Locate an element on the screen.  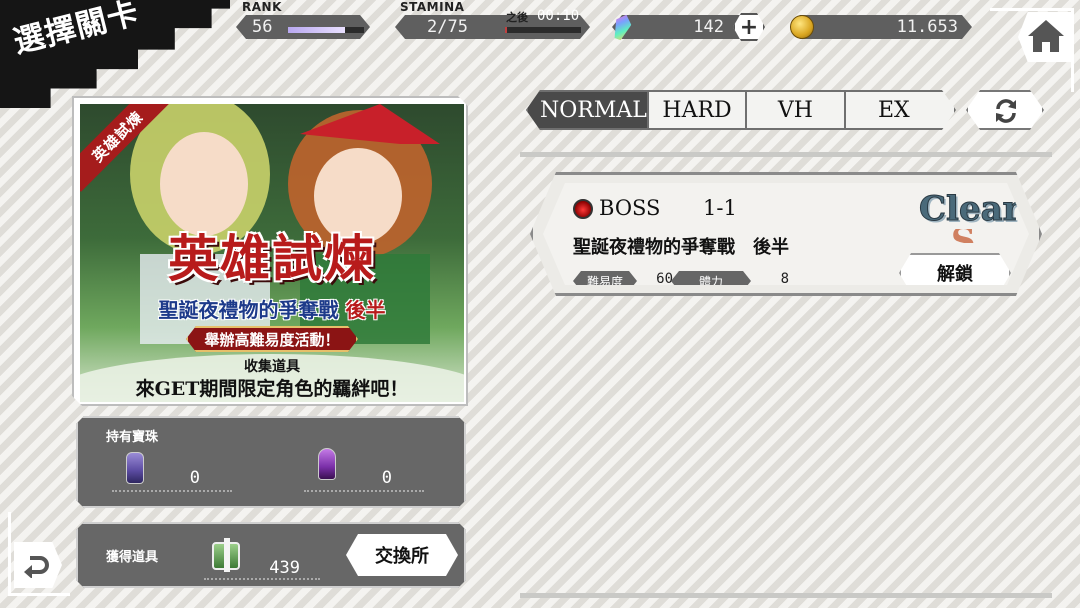
stamina-timer: 00:10 is located at coordinates (558, 16).